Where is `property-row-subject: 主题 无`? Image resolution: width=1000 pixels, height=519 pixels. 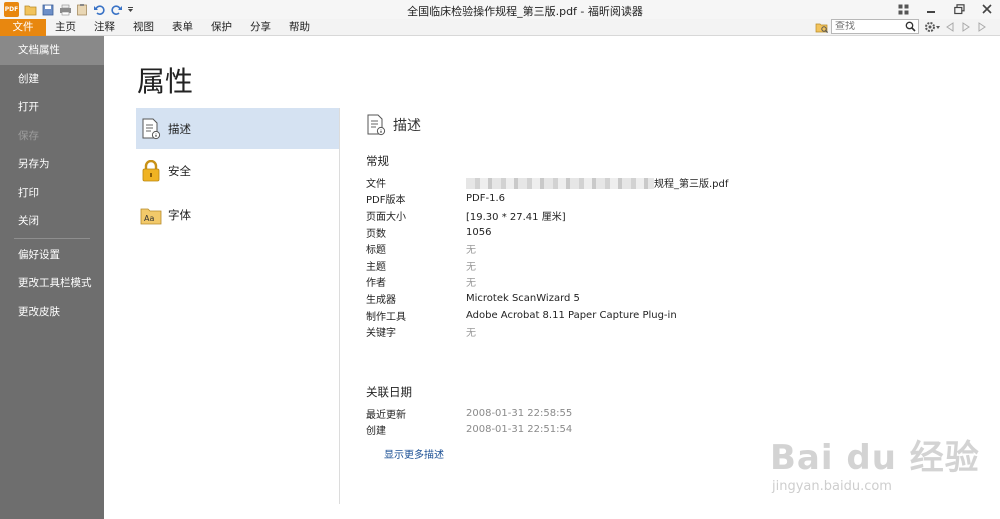
property-row-subject: 主题 无 is located at coordinates (676, 265).